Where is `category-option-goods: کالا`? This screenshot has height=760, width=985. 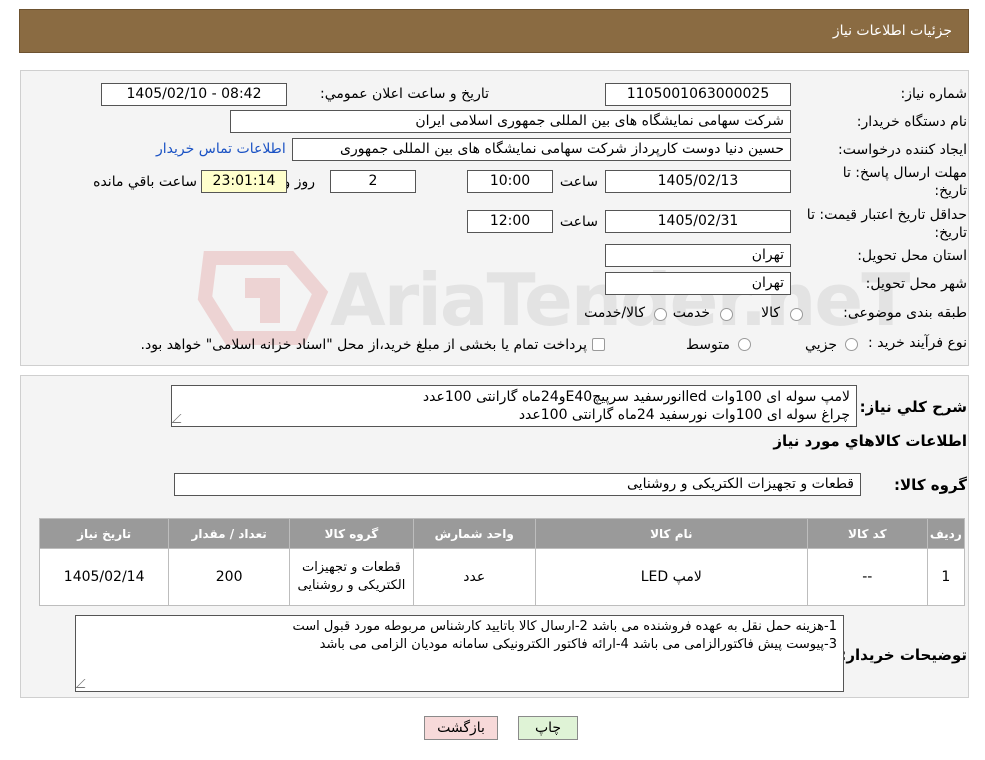 category-option-goods: کالا is located at coordinates (770, 313).